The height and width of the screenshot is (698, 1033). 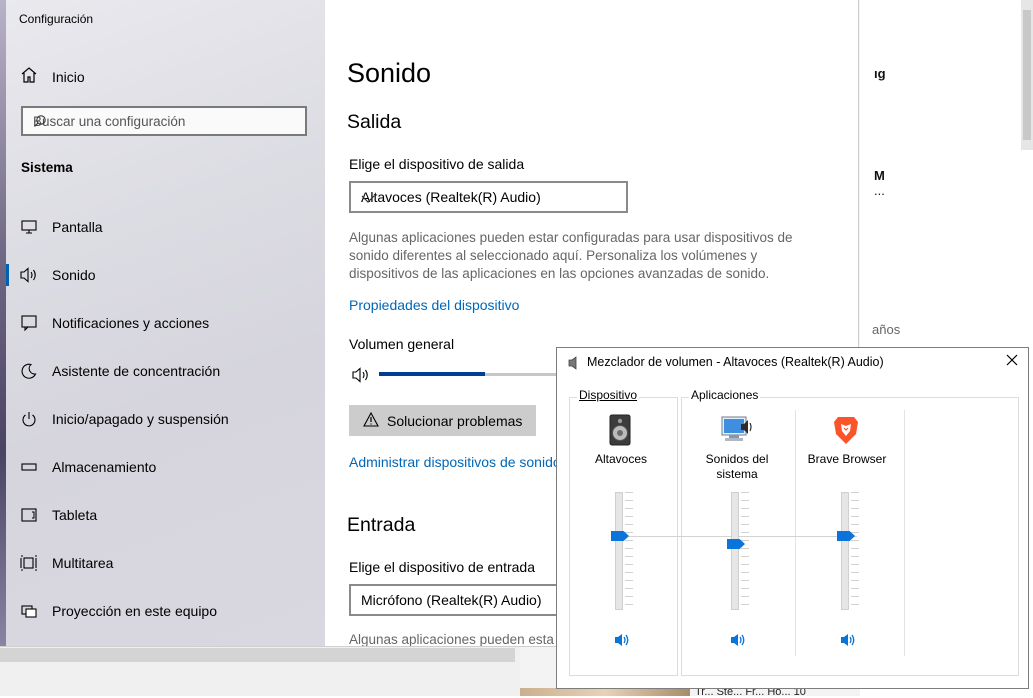 I want to click on sidebar-item-inicio-apagado: Inicio/apagado y suspensión, so click(x=124, y=419).